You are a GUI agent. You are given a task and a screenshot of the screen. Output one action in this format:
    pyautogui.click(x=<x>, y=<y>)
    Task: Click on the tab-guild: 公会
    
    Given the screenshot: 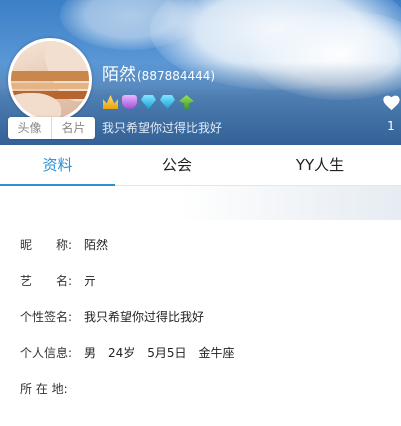 What is the action you would take?
    pyautogui.click(x=177, y=165)
    